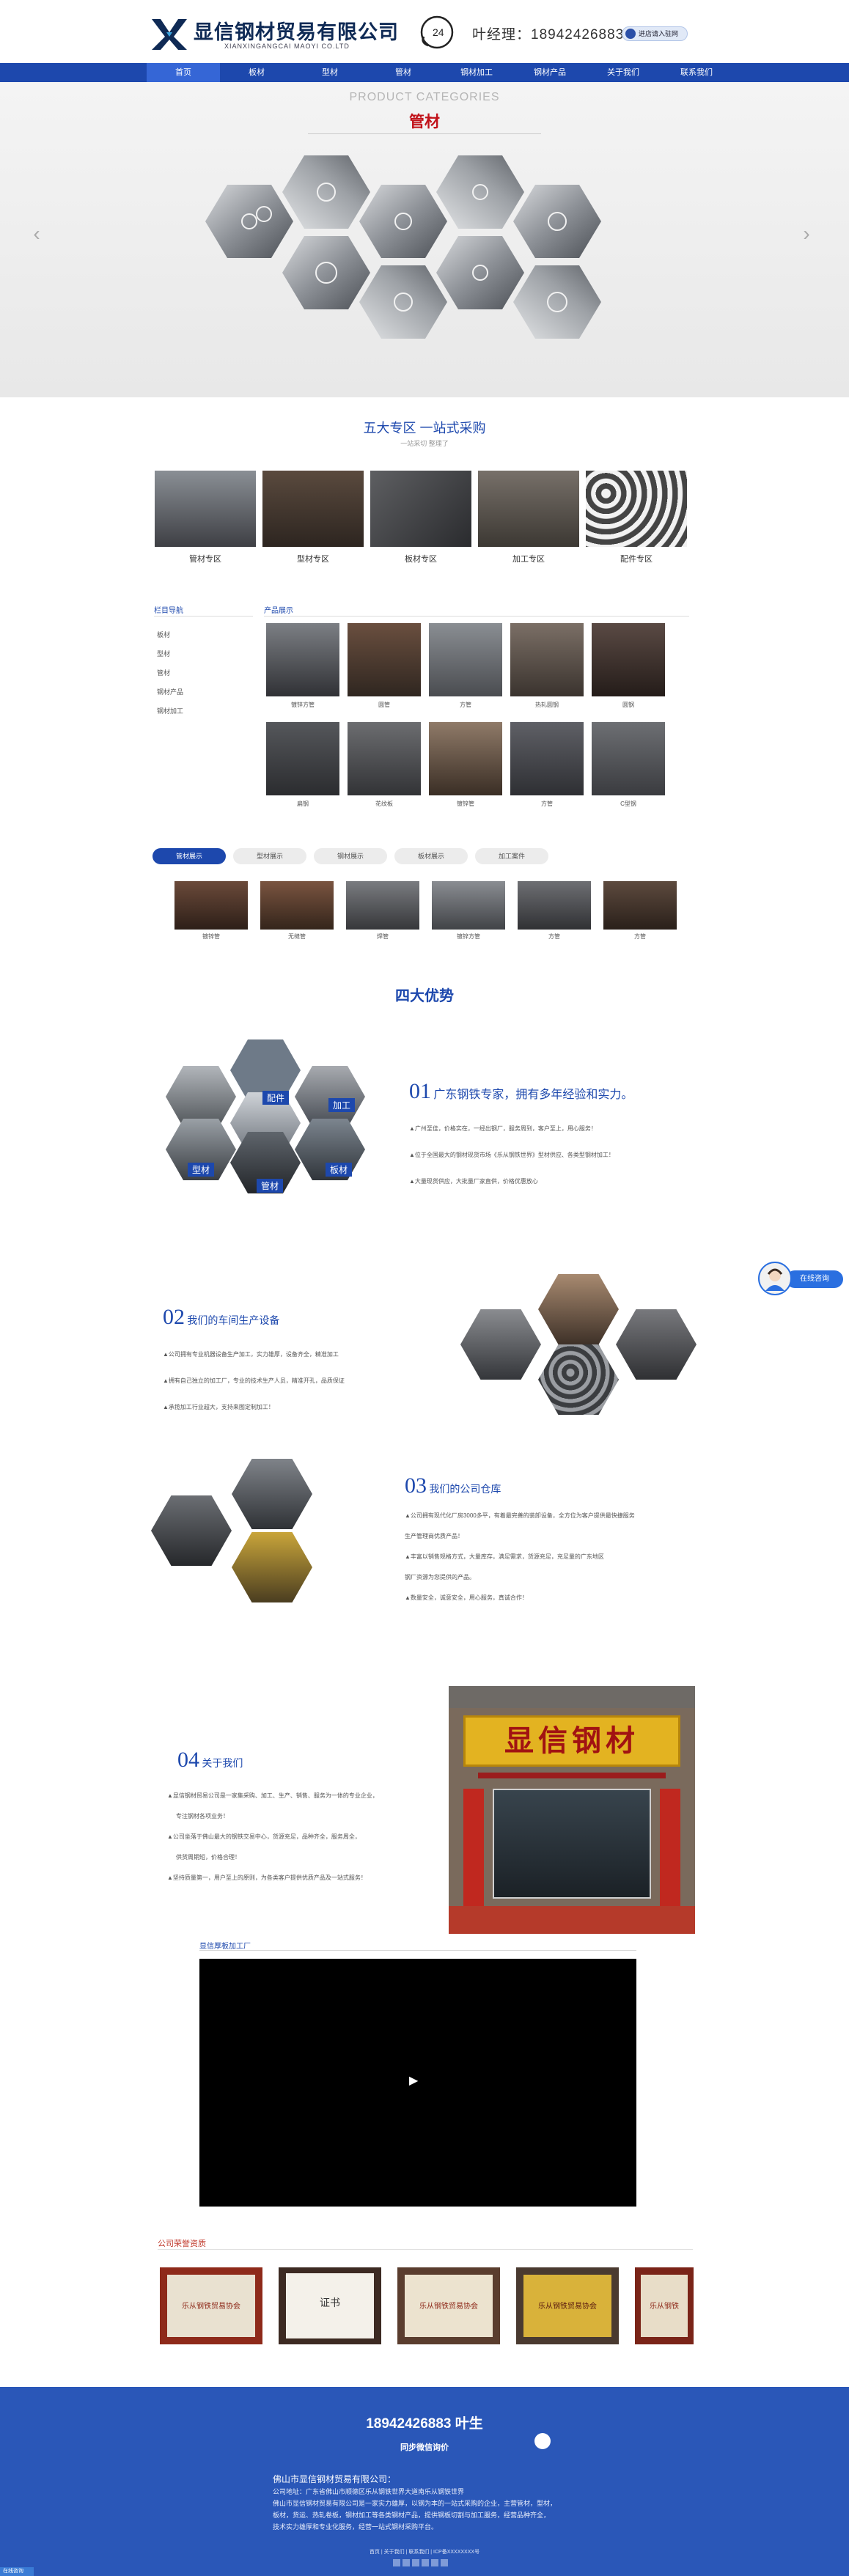  I want to click on tab-product-card: 无缝管, so click(297, 911).